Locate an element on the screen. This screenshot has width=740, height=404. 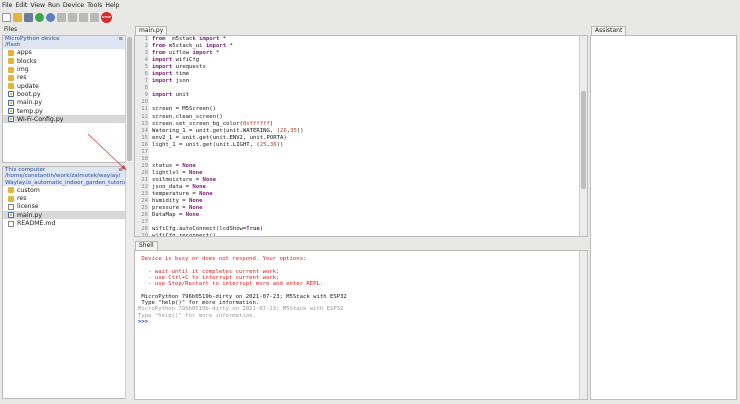
computer-path-link-1: /home/constantin/work/zaimotek/wayiay/ is located at coordinates (65, 176).